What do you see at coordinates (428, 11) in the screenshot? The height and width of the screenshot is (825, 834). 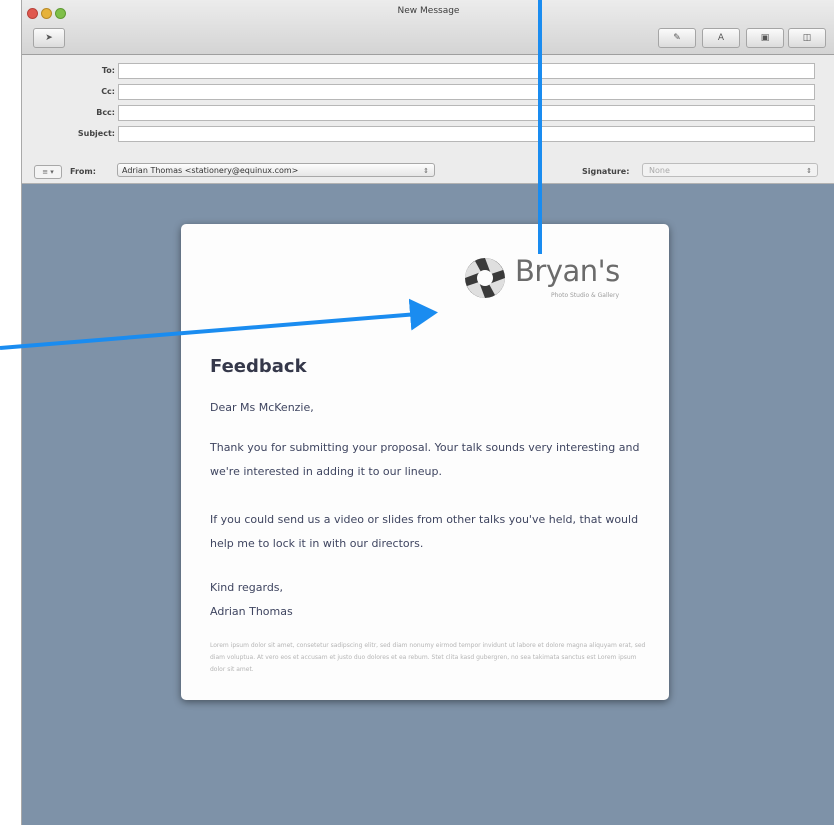 I see `window-title: New Message` at bounding box center [428, 11].